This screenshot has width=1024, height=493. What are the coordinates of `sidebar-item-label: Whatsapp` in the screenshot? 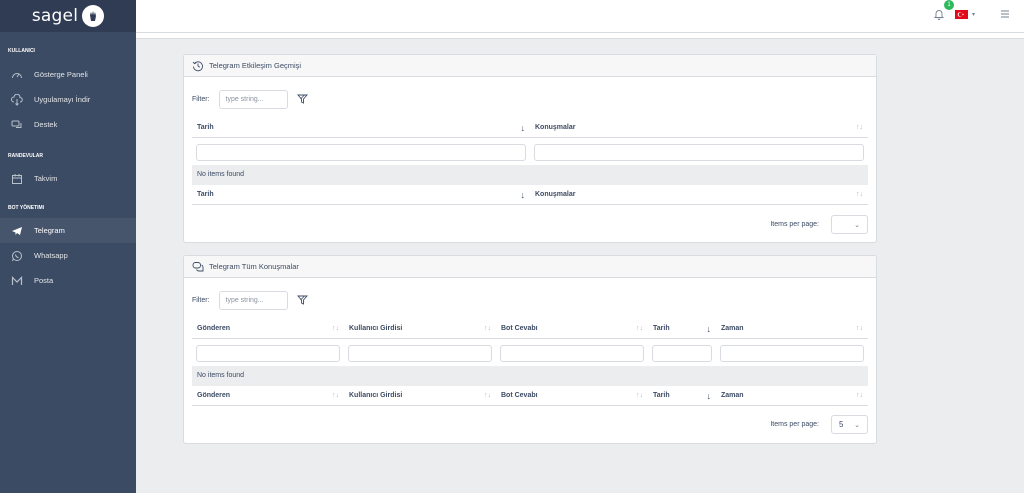 It's located at (51, 255).